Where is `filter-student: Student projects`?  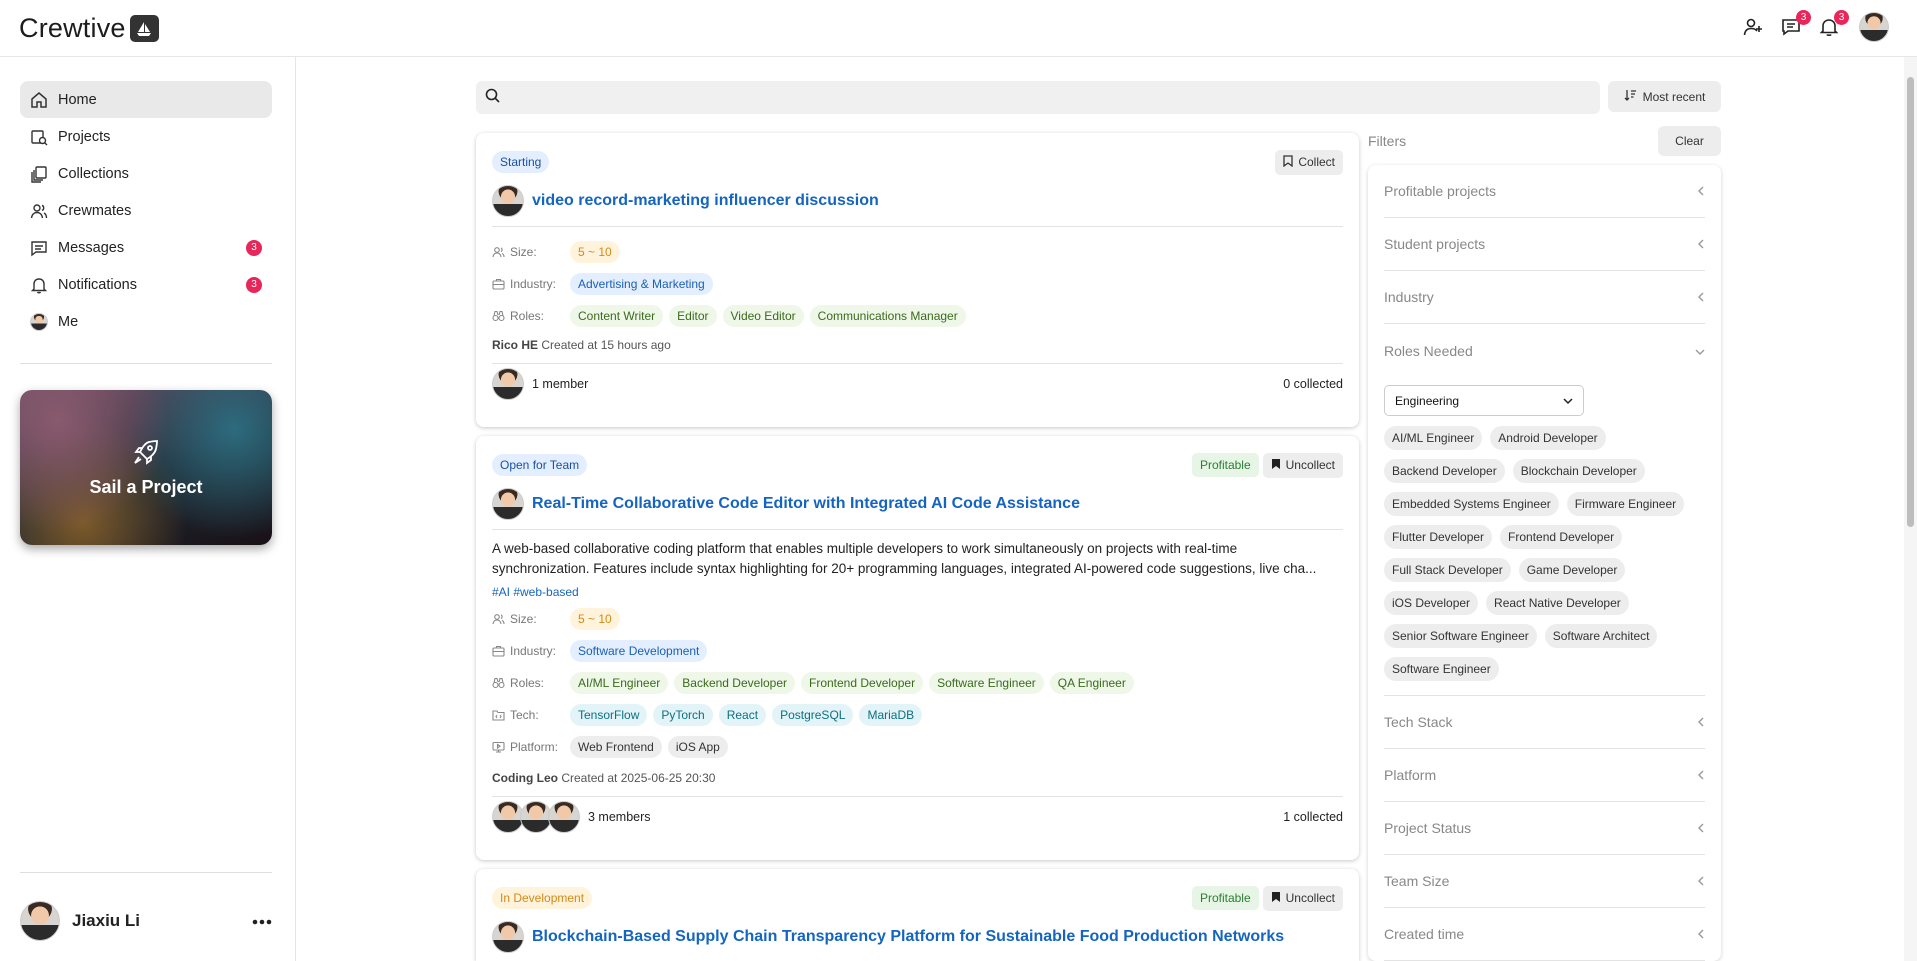
filter-student: Student projects is located at coordinates (1544, 244).